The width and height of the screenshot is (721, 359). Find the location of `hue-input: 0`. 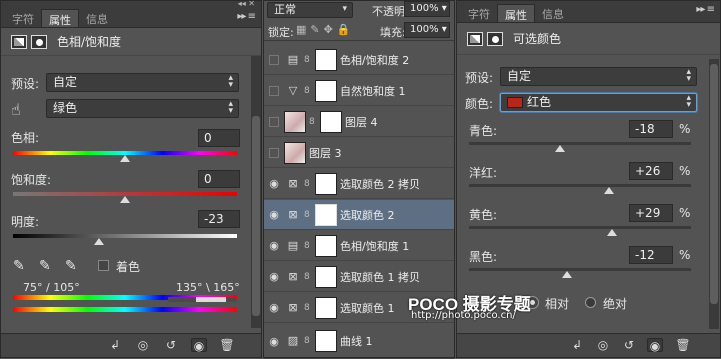

hue-input: 0 is located at coordinates (219, 138).